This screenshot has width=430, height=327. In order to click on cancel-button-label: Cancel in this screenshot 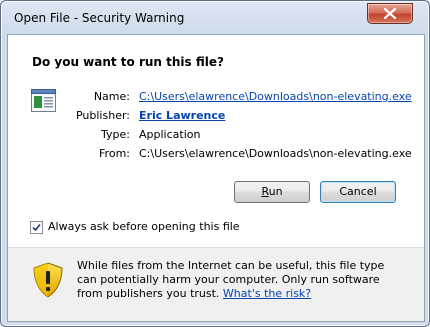, I will do `click(358, 191)`.